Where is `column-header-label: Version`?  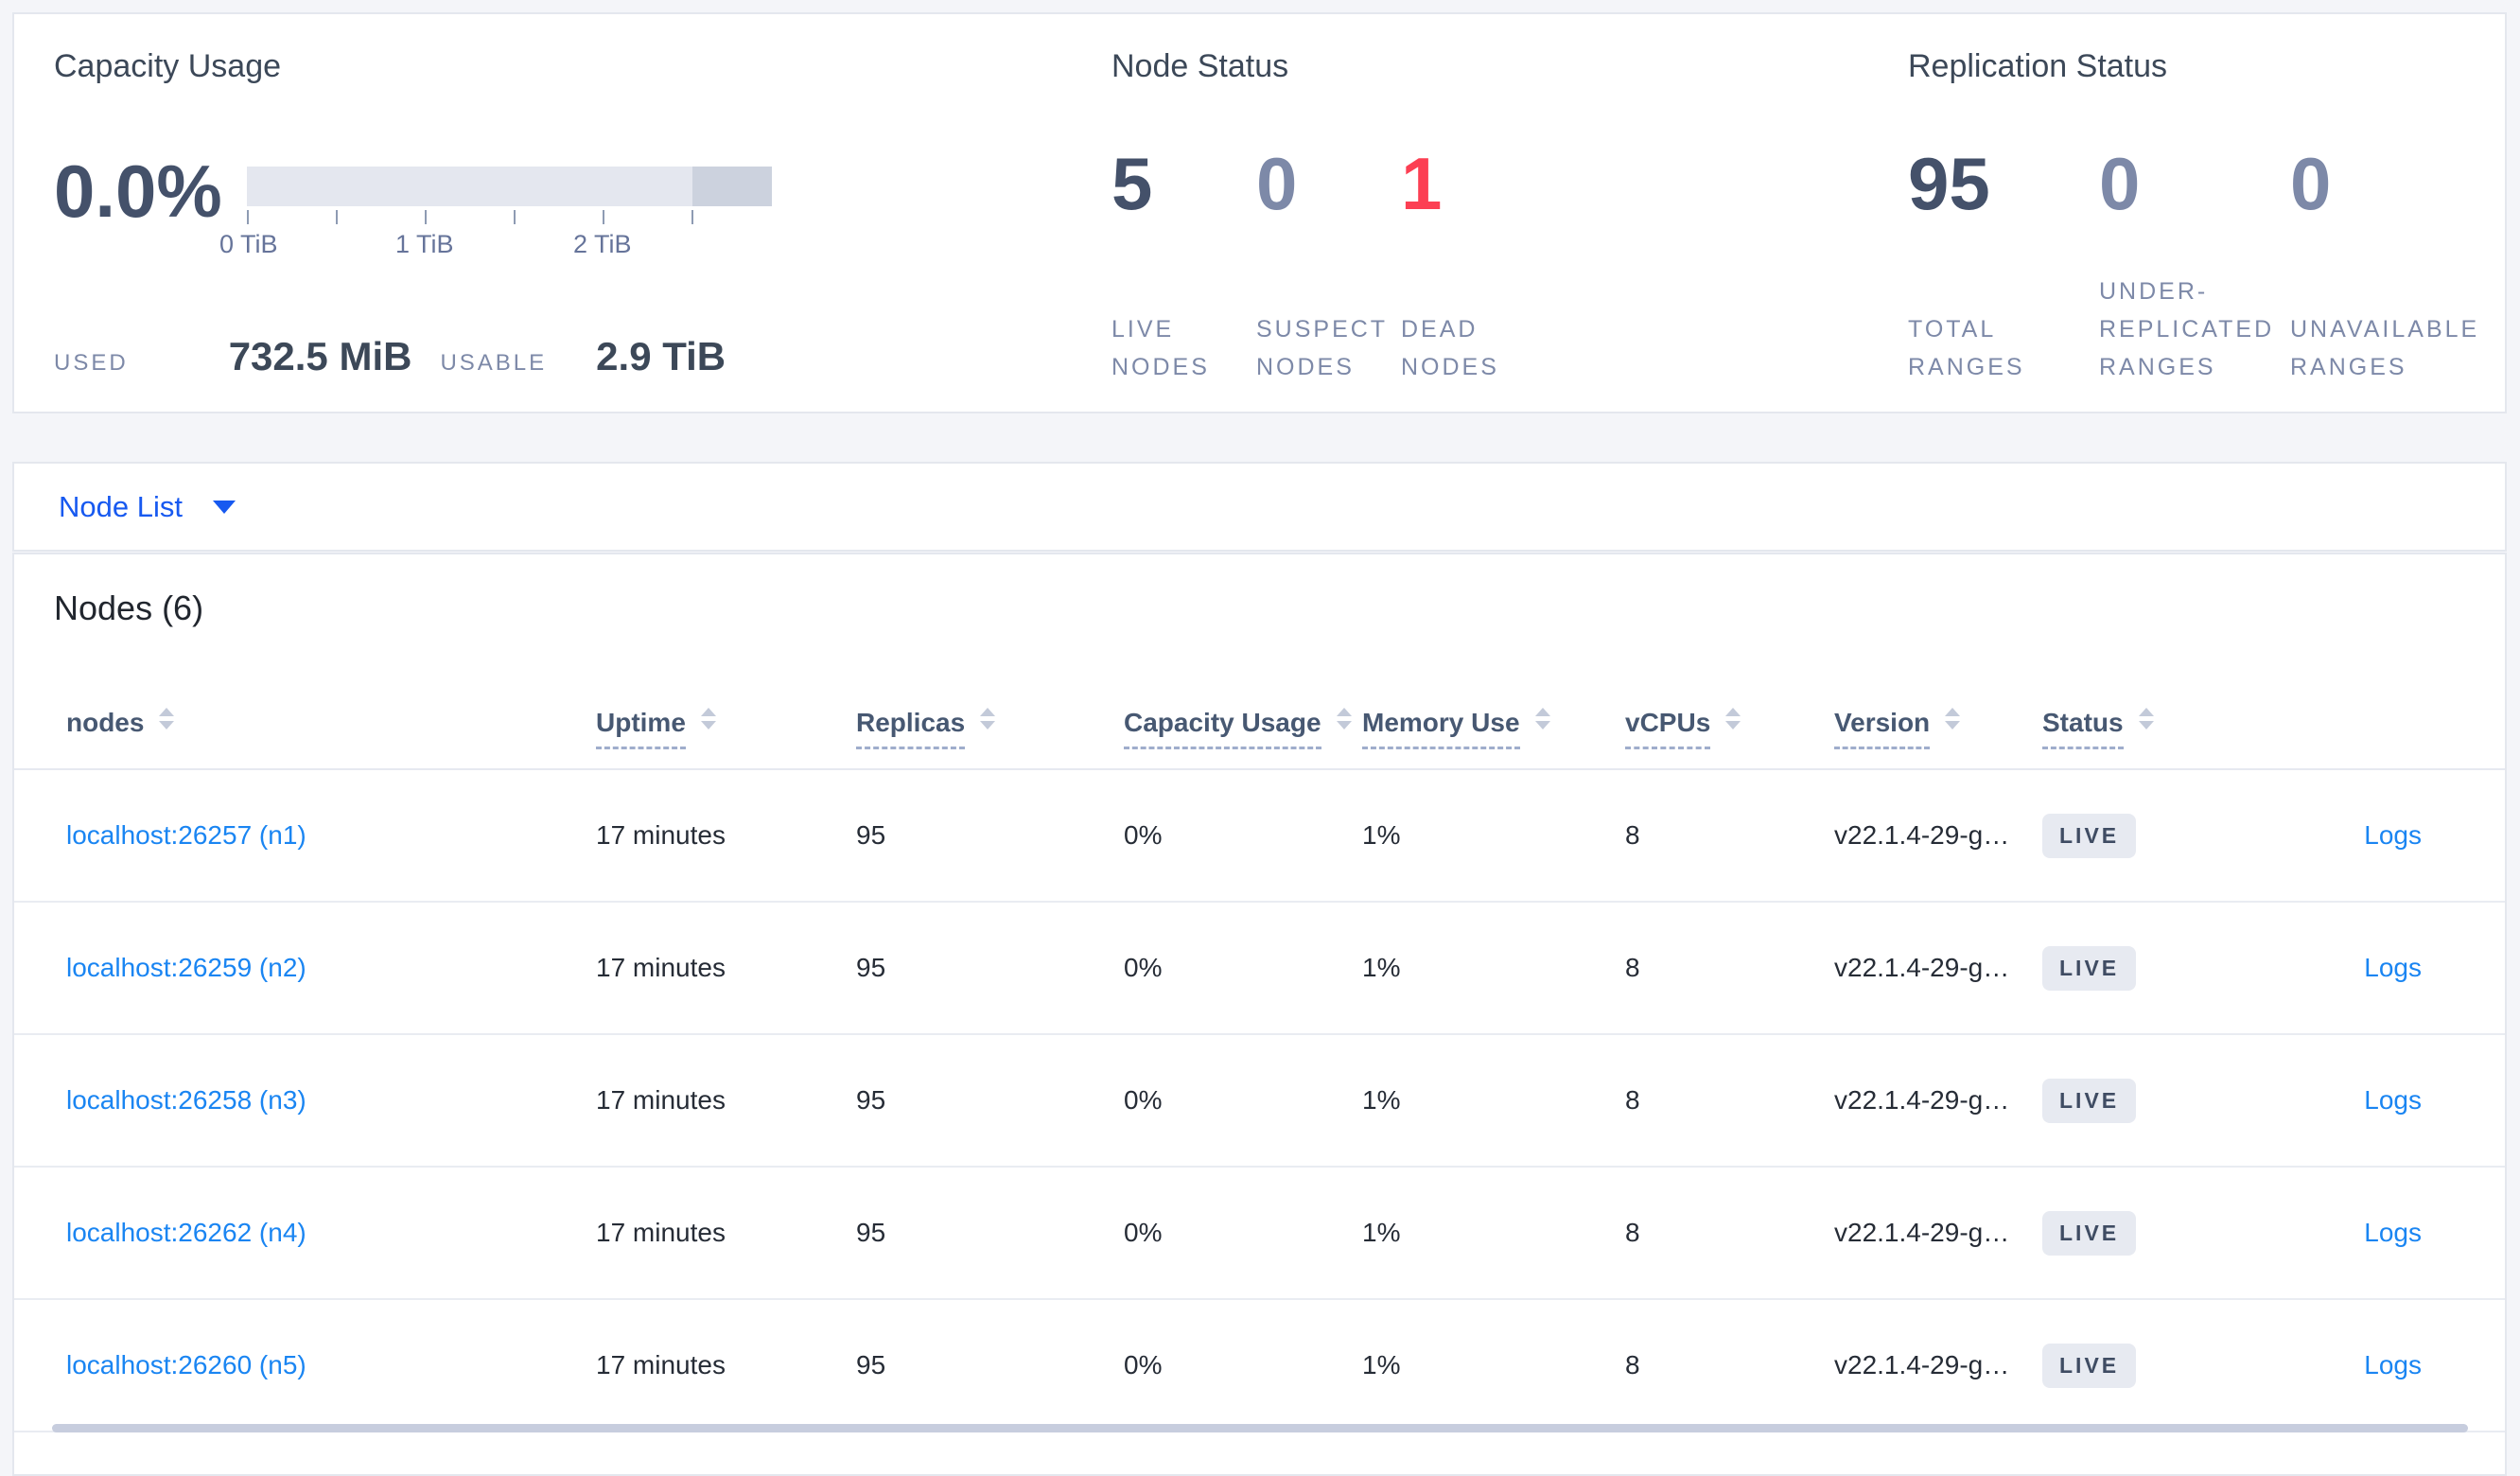 column-header-label: Version is located at coordinates (1882, 728).